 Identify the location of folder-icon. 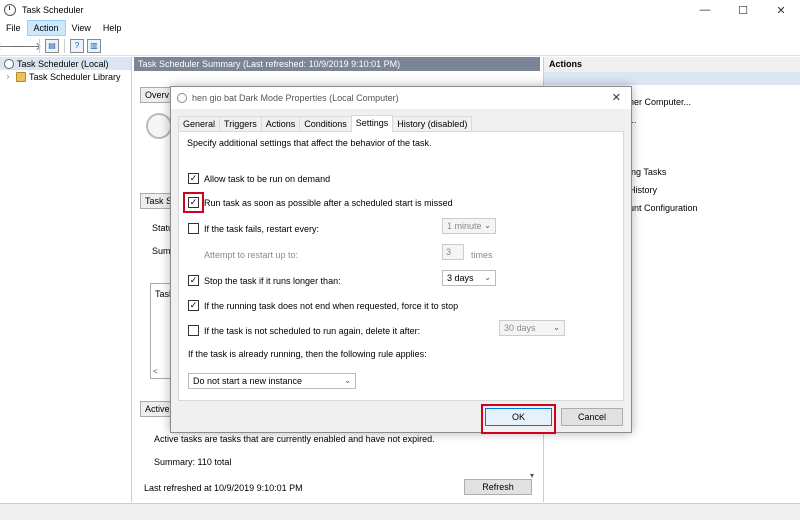
(21, 76).